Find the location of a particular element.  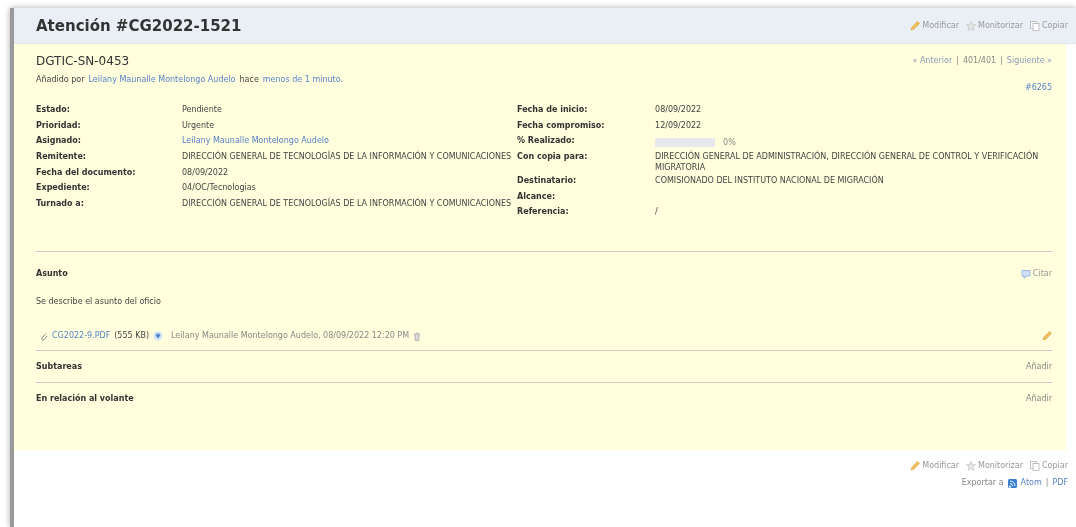

field-label: Fecha de inicio: is located at coordinates (553, 110).